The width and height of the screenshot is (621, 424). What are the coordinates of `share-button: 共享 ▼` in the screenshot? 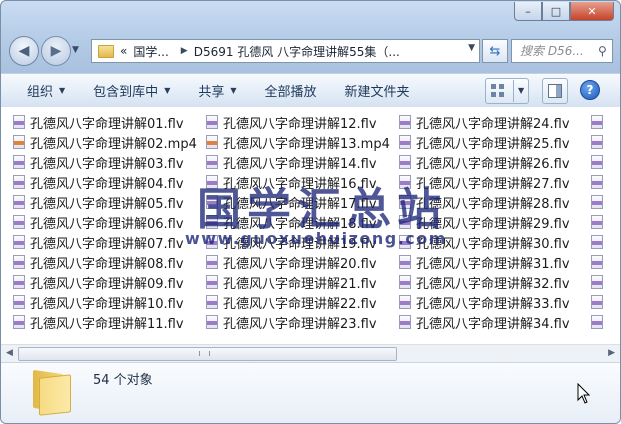 It's located at (217, 90).